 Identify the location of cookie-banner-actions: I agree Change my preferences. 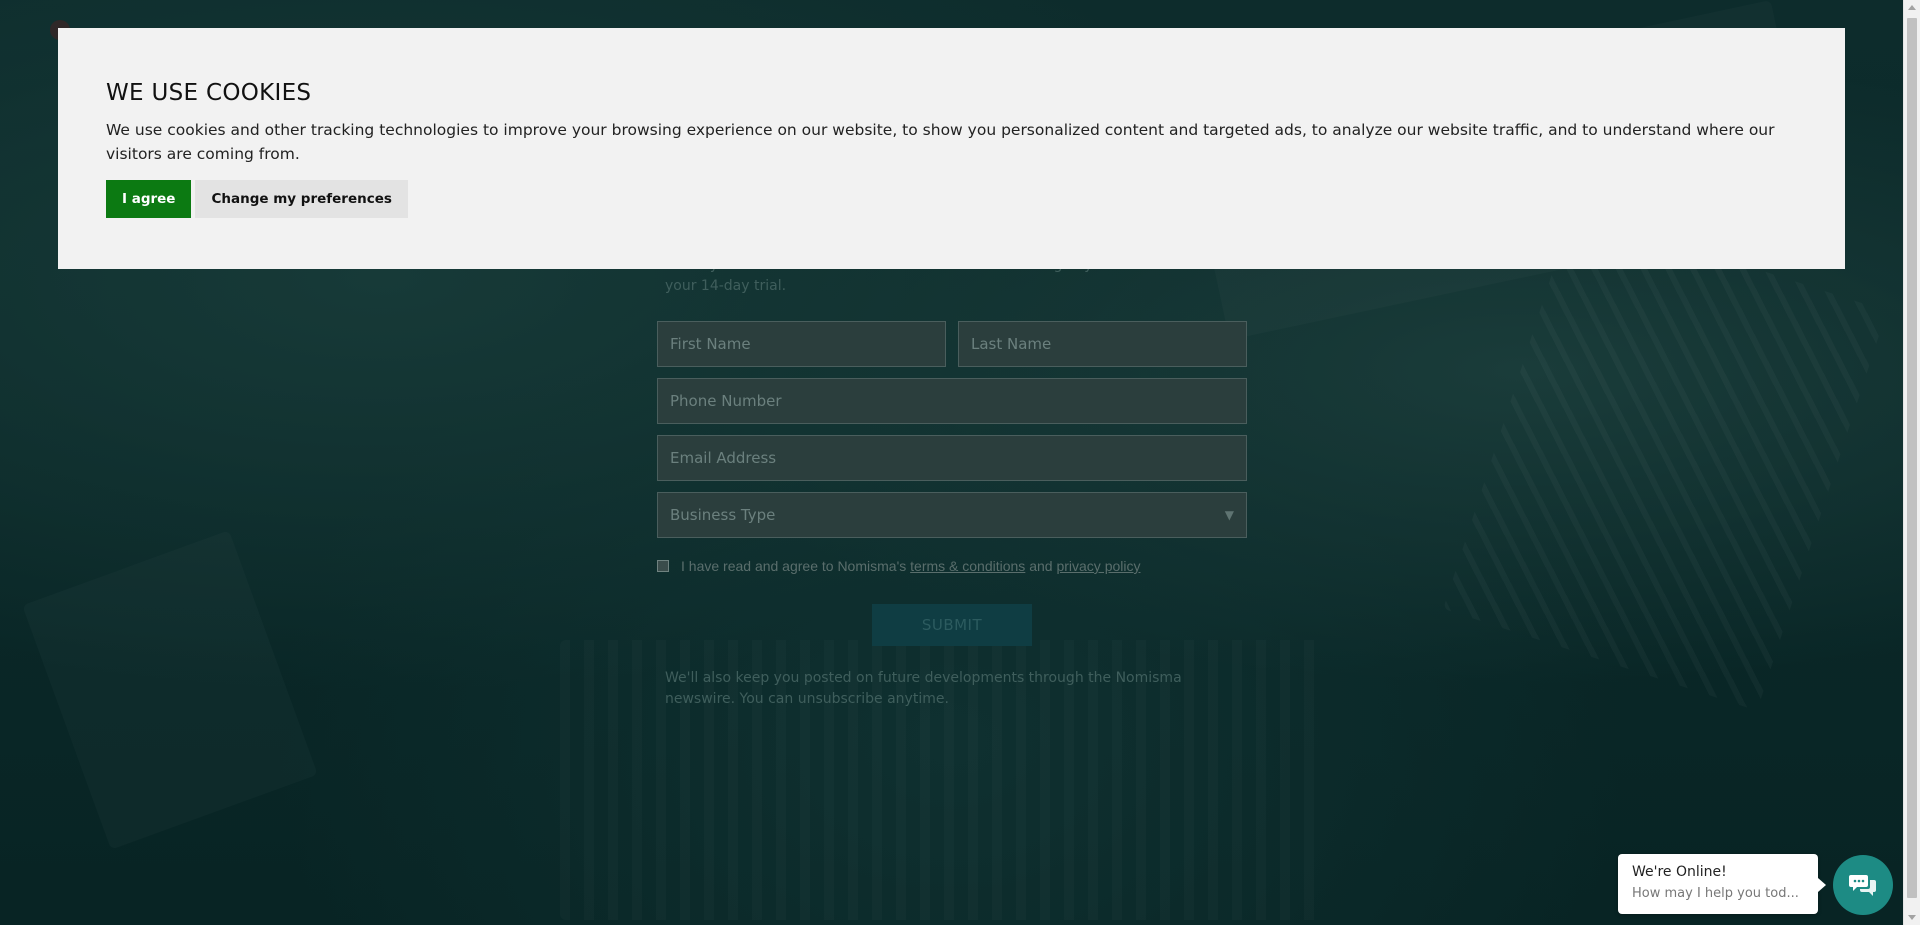
(951, 199).